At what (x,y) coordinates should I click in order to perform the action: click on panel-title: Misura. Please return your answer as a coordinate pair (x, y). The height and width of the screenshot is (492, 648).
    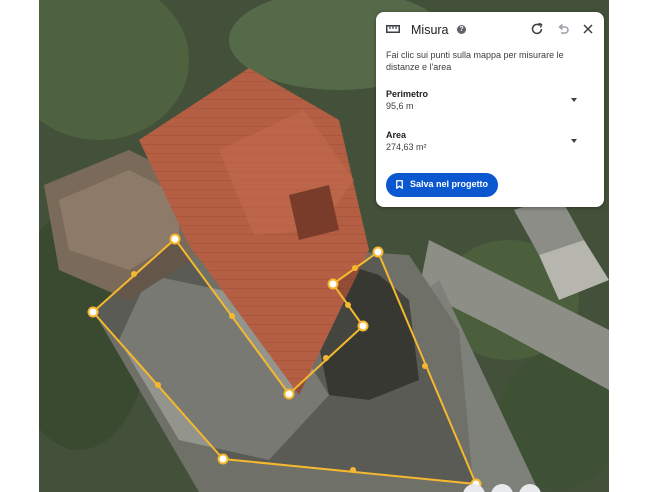
    Looking at the image, I should click on (430, 30).